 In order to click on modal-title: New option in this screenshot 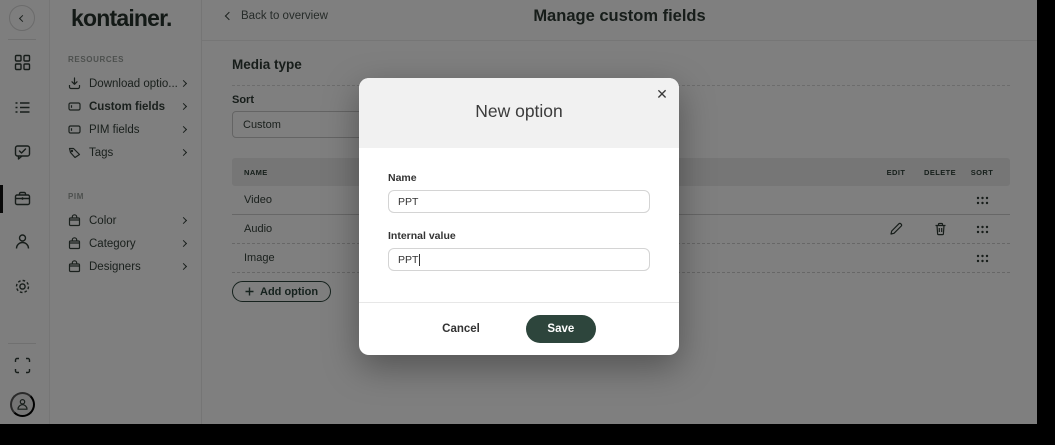, I will do `click(519, 111)`.